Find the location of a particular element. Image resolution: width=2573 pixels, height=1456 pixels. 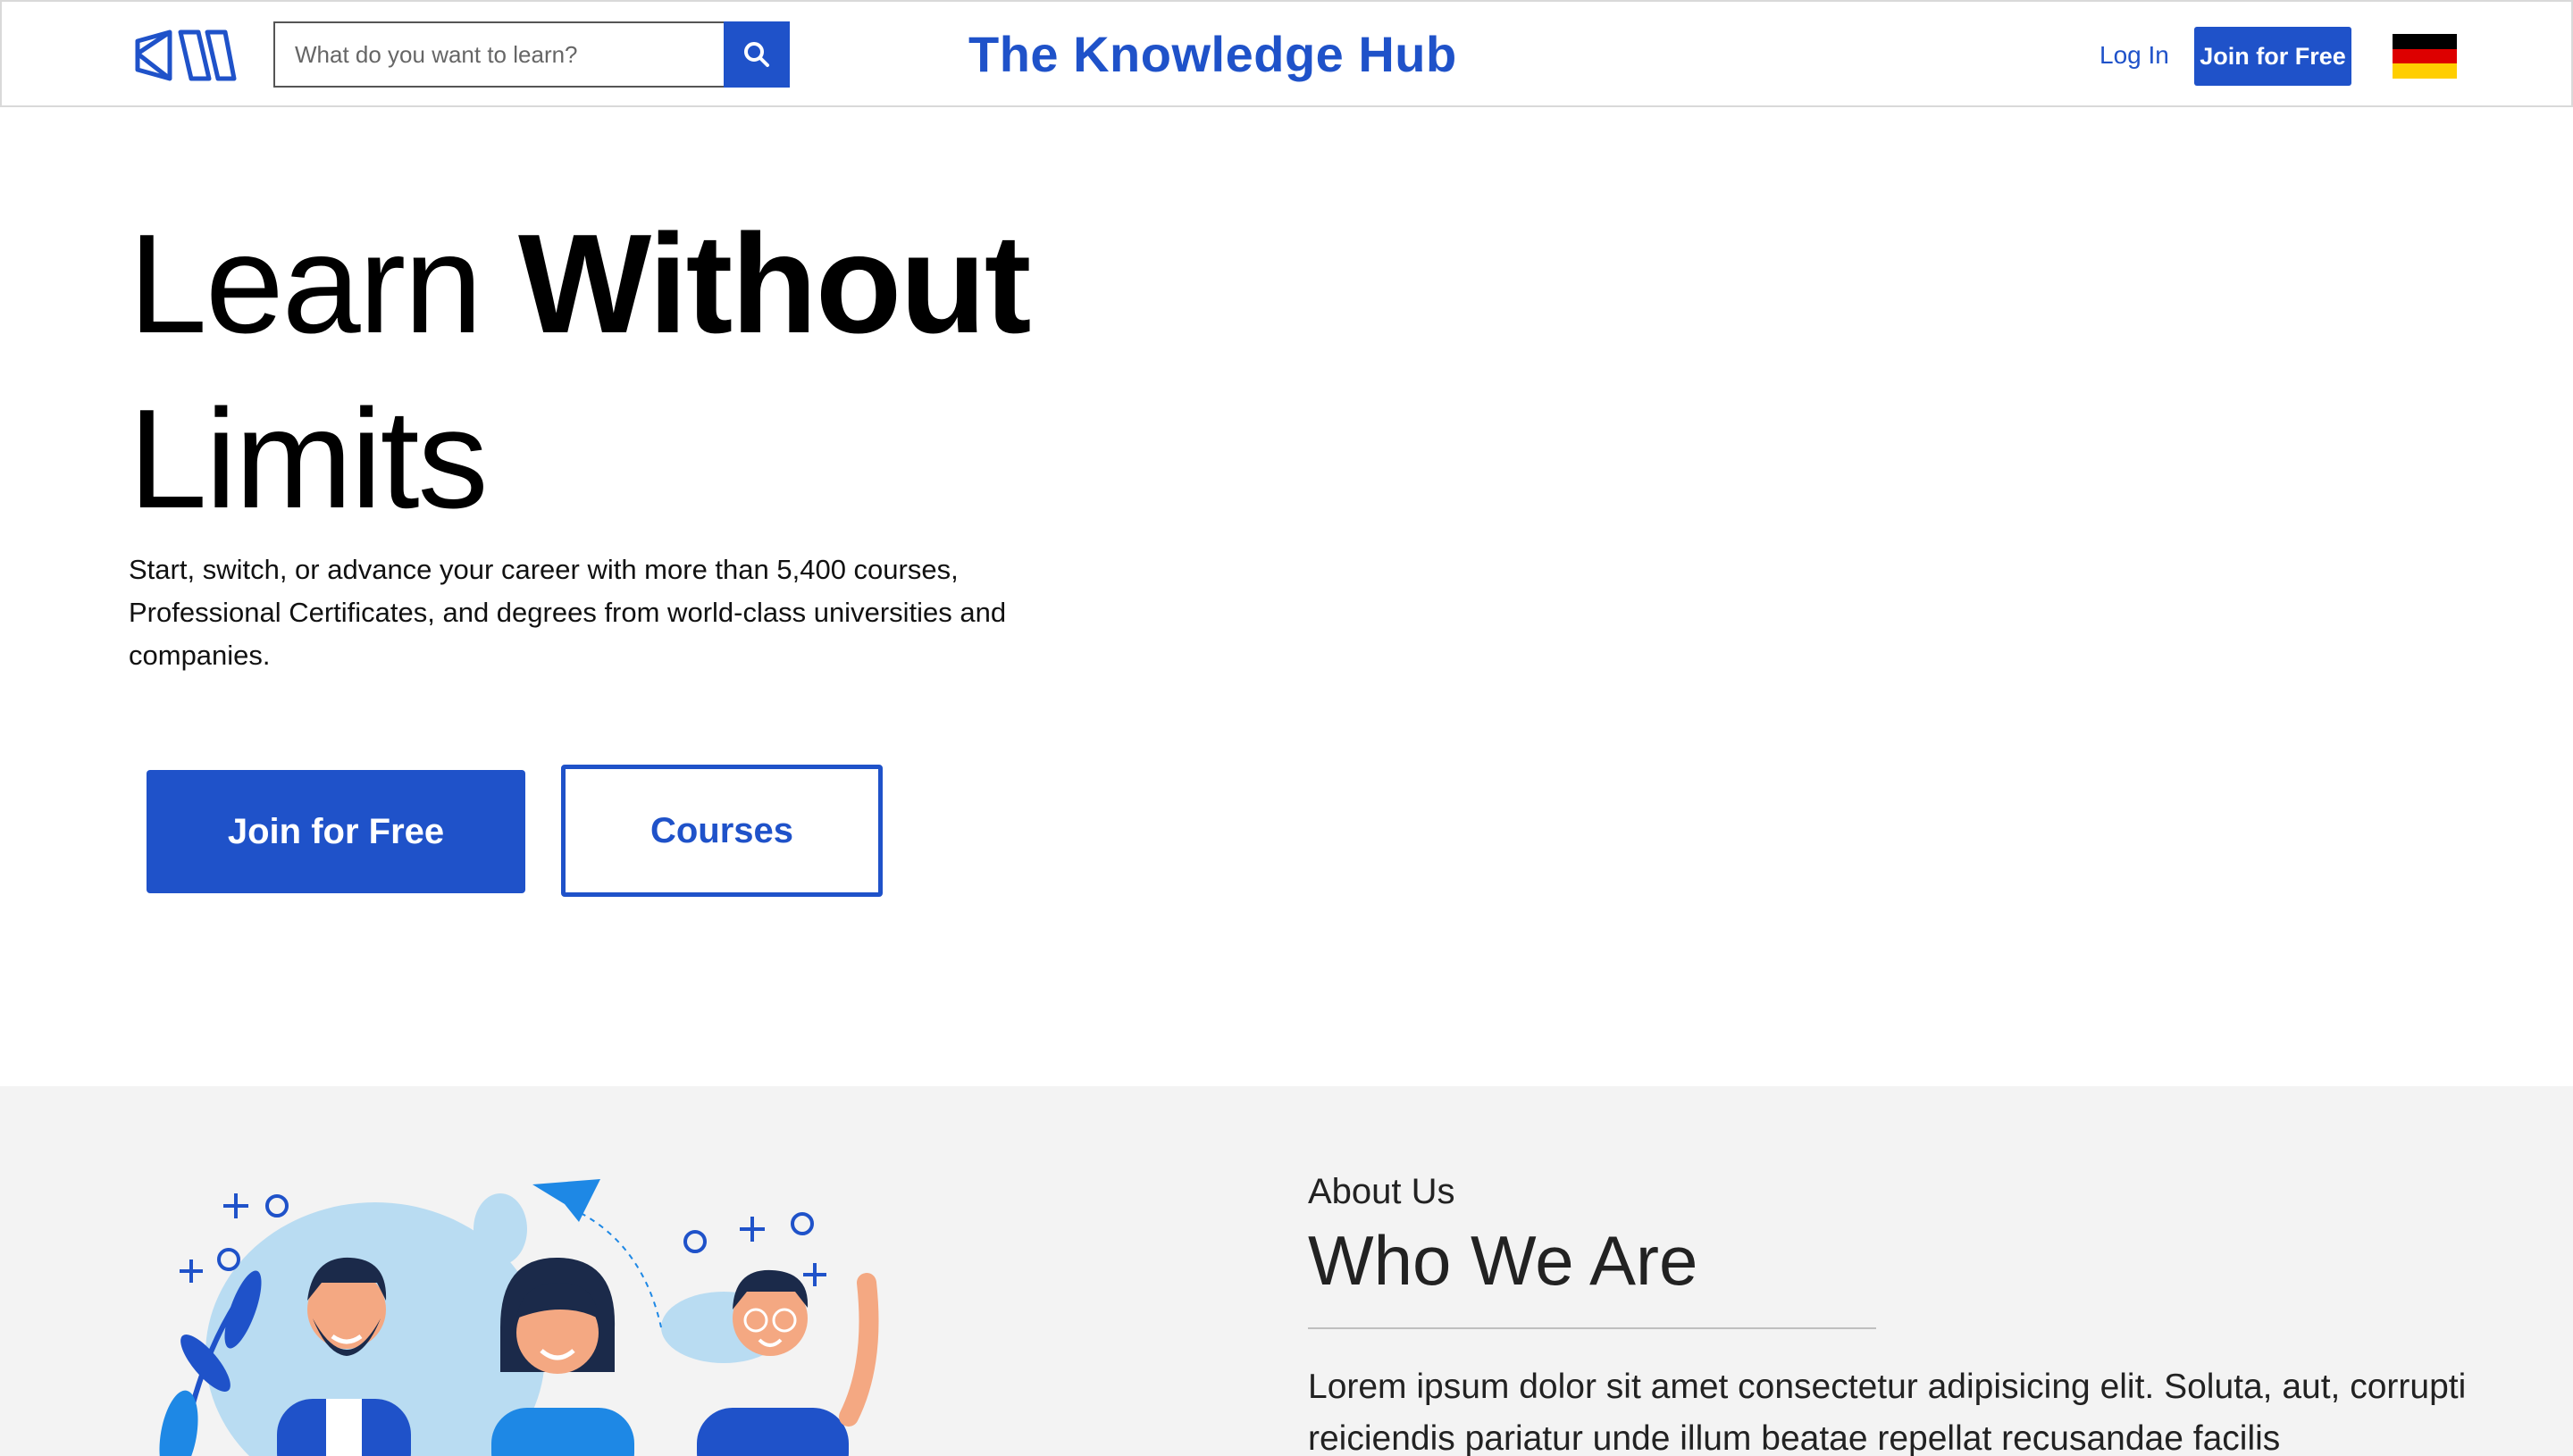

hero-title-word: Limits is located at coordinates (309, 459).